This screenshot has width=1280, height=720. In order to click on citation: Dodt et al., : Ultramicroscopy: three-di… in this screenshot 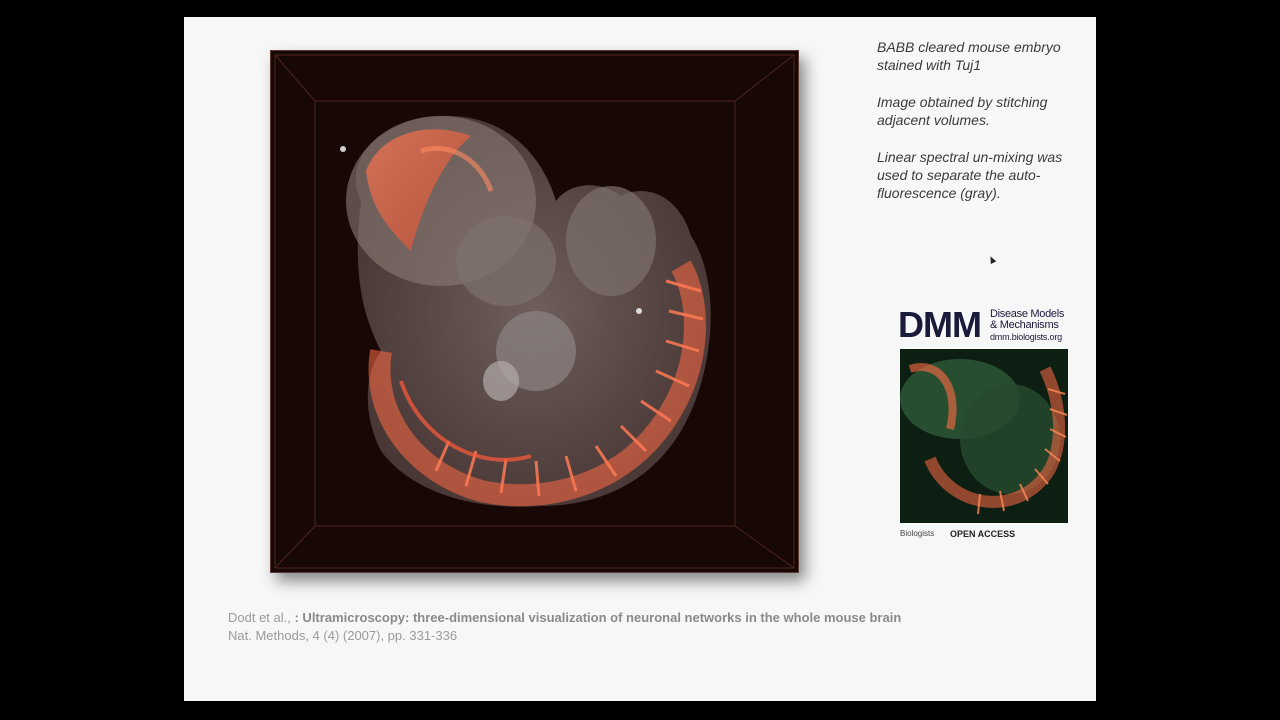, I will do `click(564, 627)`.